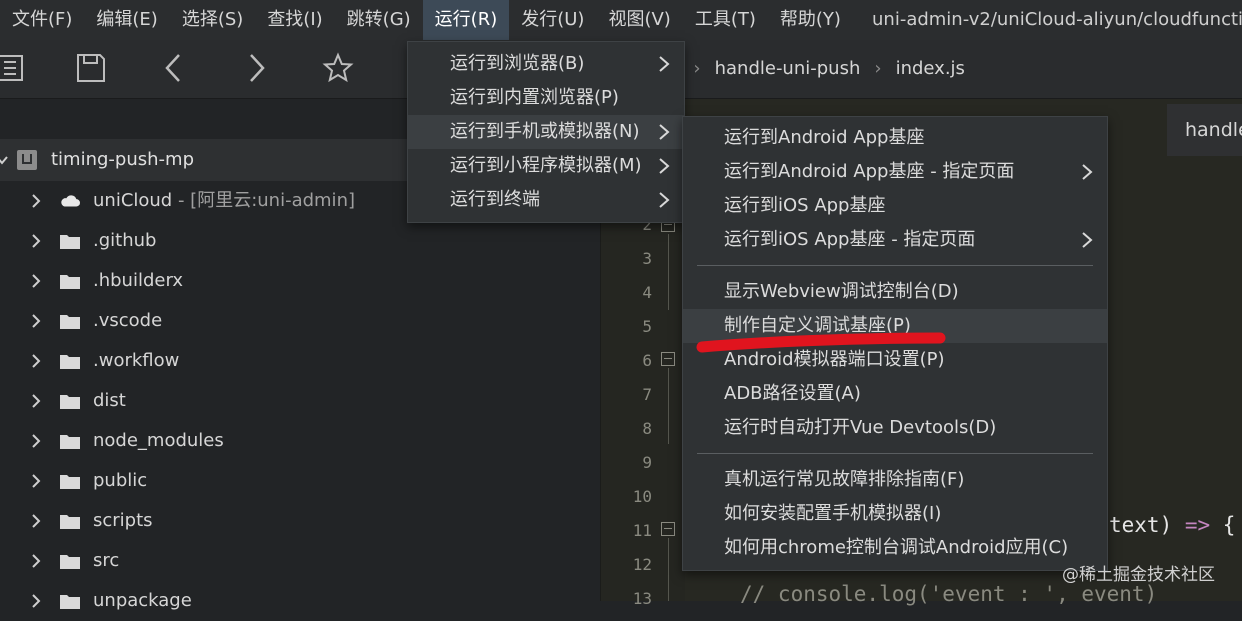 The width and height of the screenshot is (1242, 621). What do you see at coordinates (642, 598) in the screenshot?
I see `line-number: 13` at bounding box center [642, 598].